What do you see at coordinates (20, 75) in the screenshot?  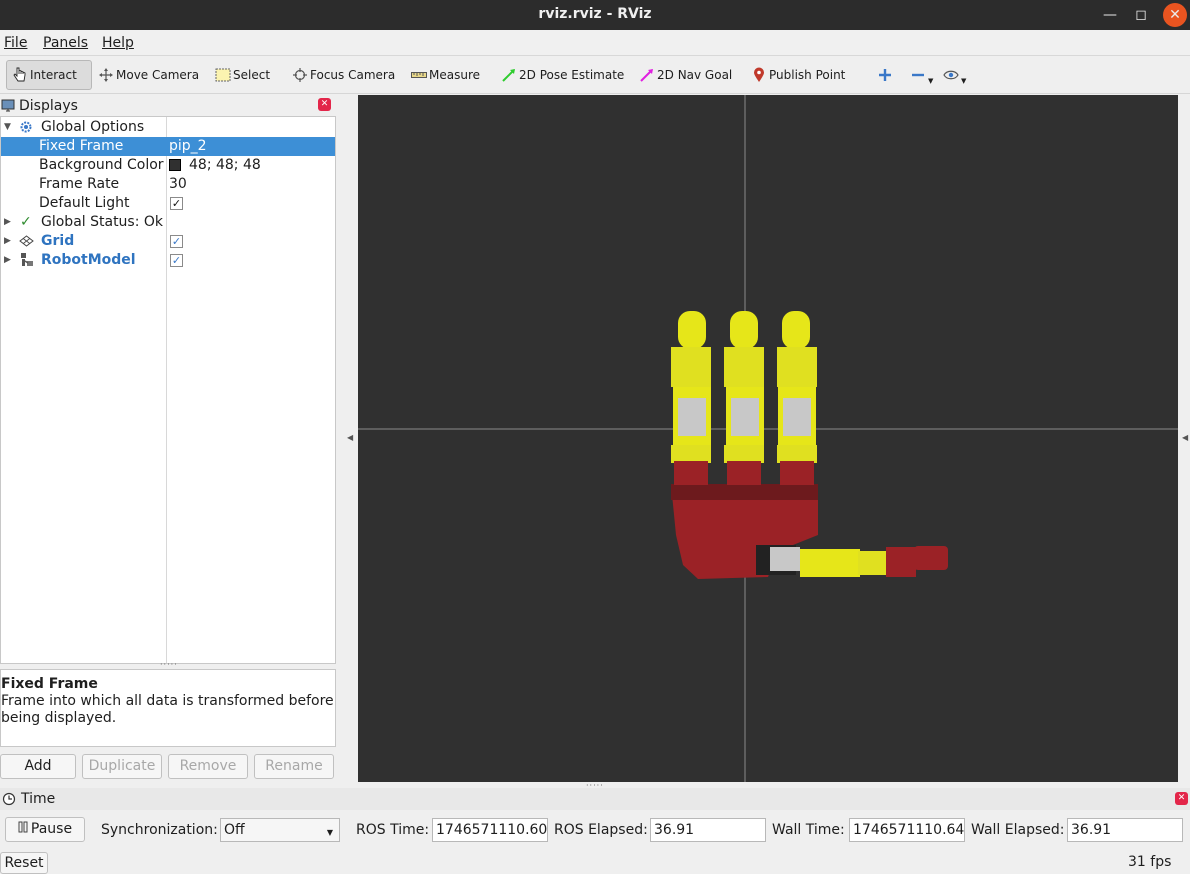 I see `hand-cursor-icon` at bounding box center [20, 75].